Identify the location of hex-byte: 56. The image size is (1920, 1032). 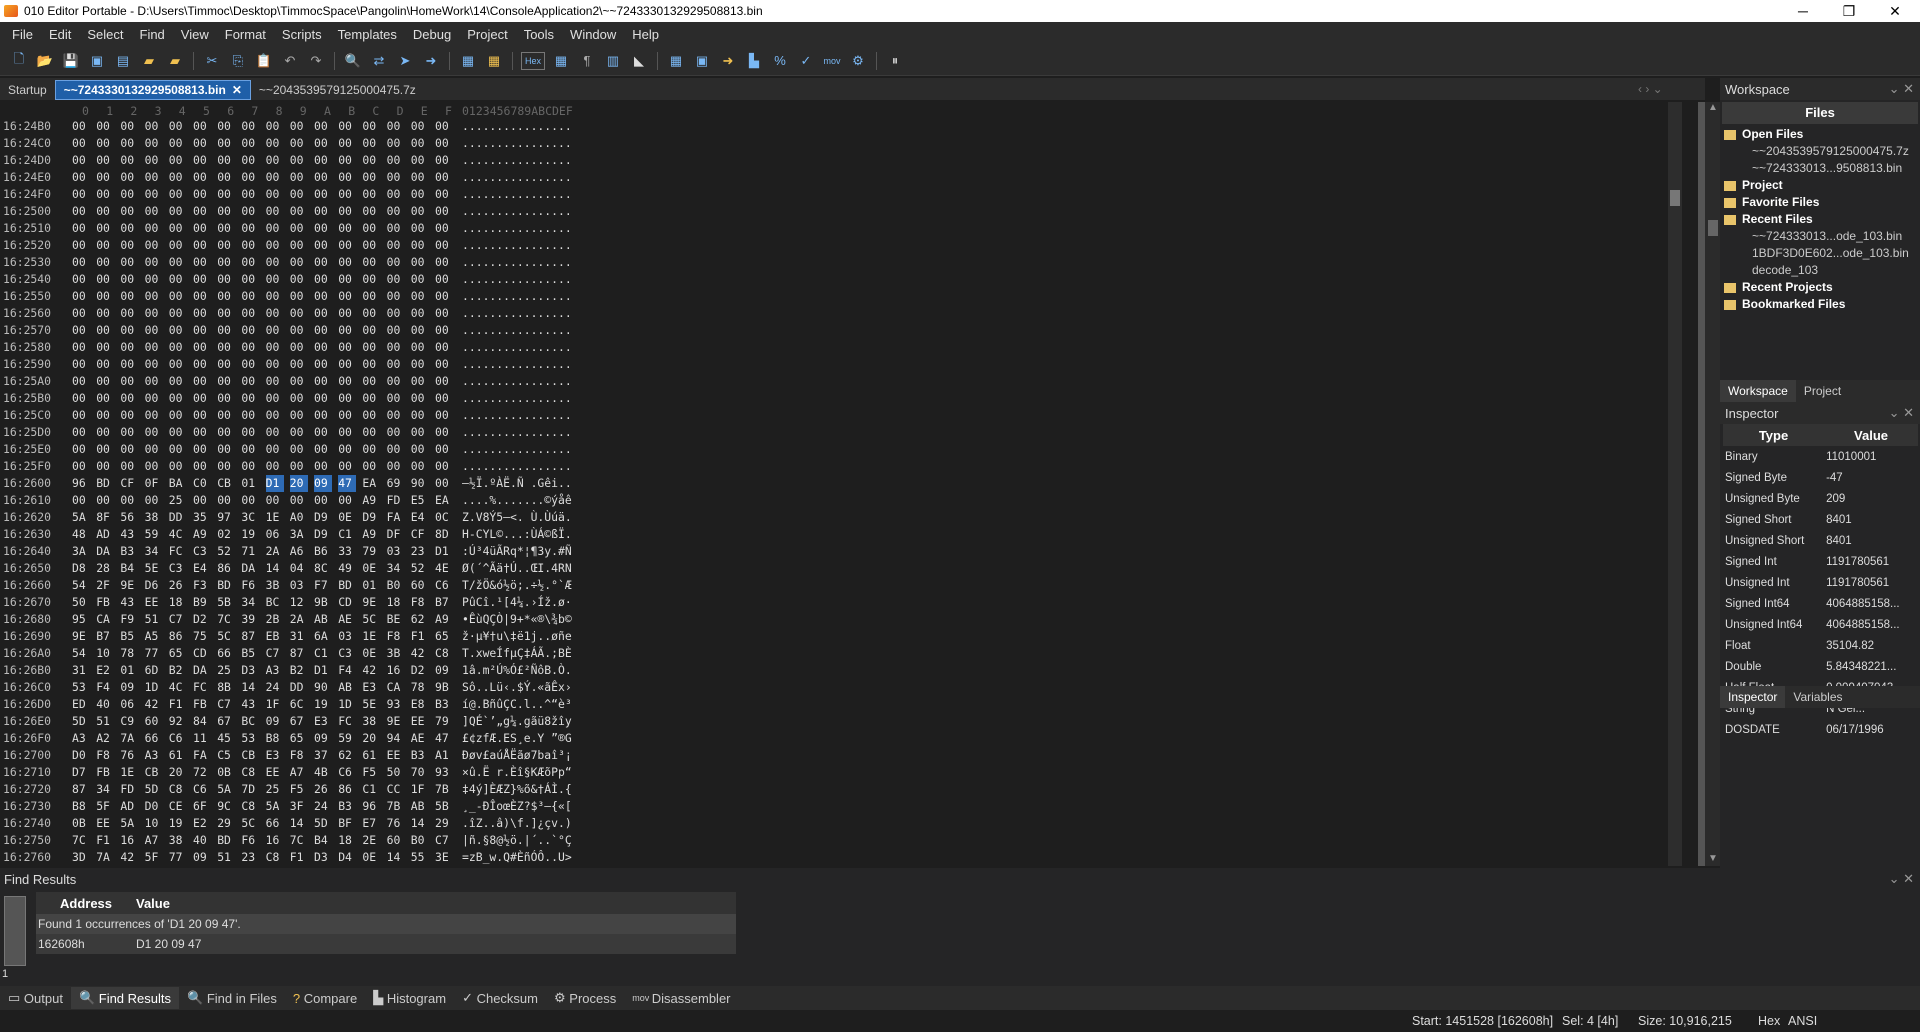
(129, 517).